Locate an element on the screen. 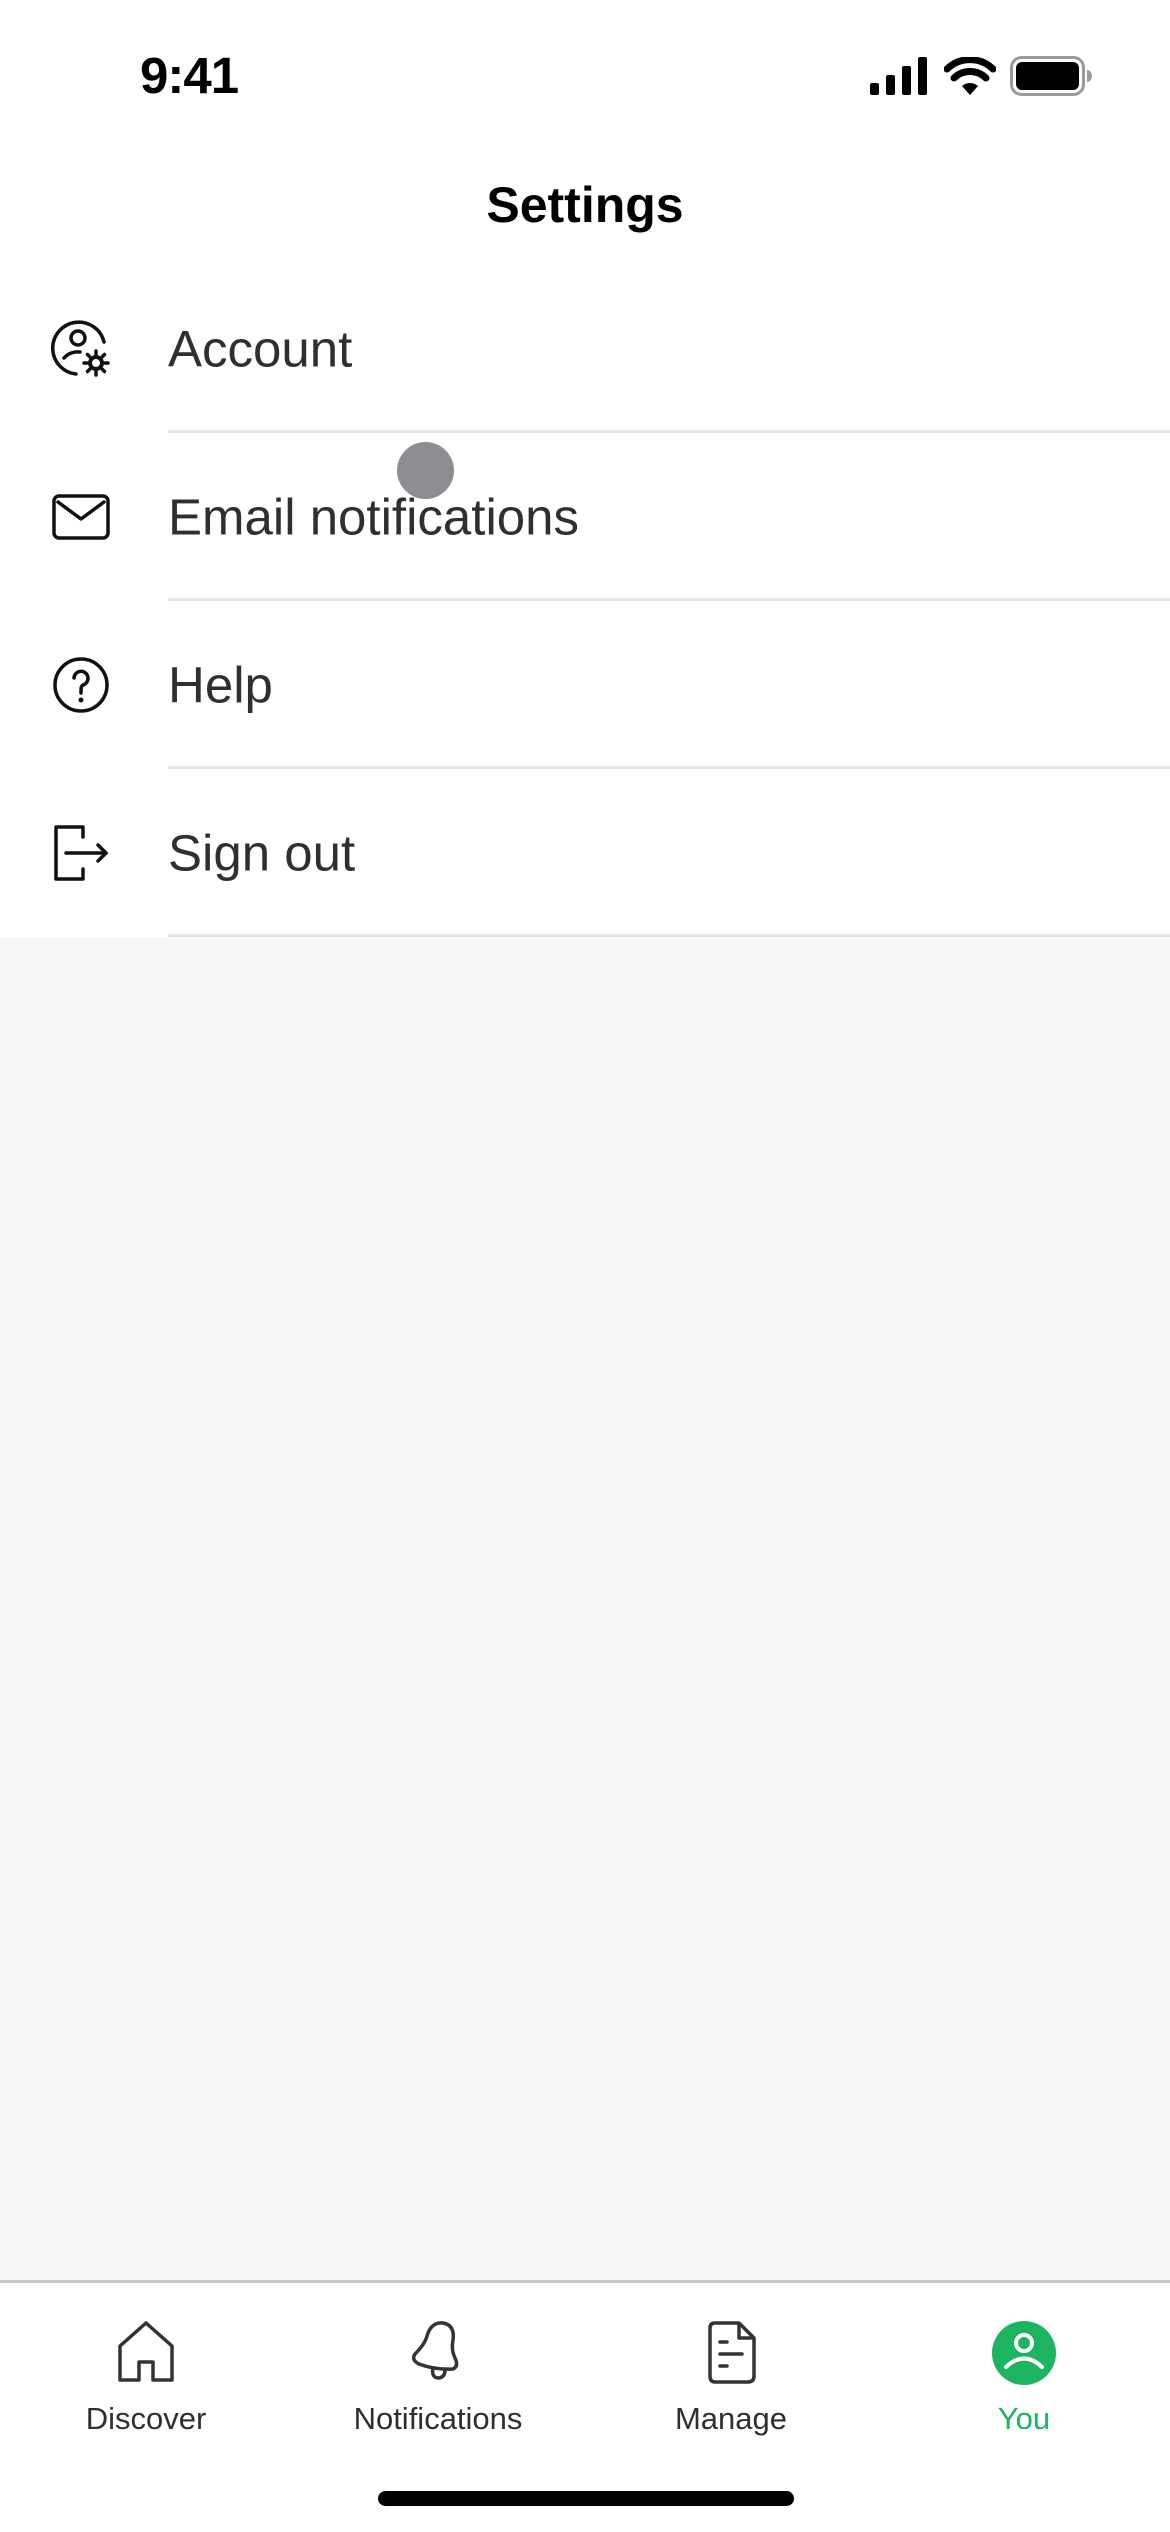 Image resolution: width=1170 pixels, height=2532 pixels. tab-label: You is located at coordinates (1024, 2418).